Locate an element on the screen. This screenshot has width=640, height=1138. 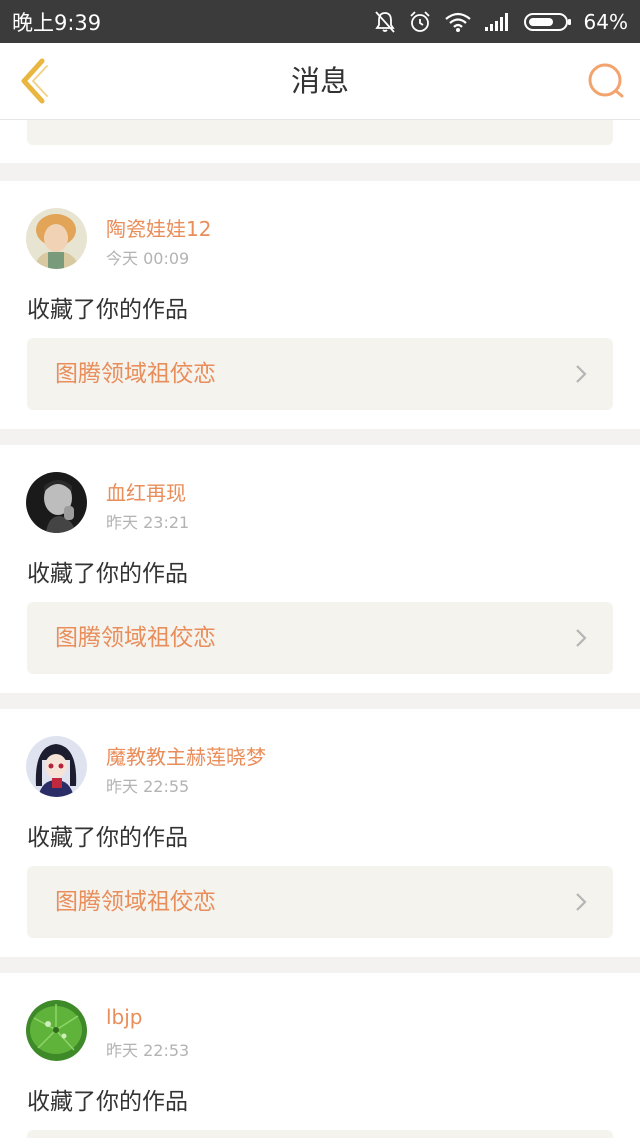
user-avatar-anime-icon is located at coordinates (56, 766).